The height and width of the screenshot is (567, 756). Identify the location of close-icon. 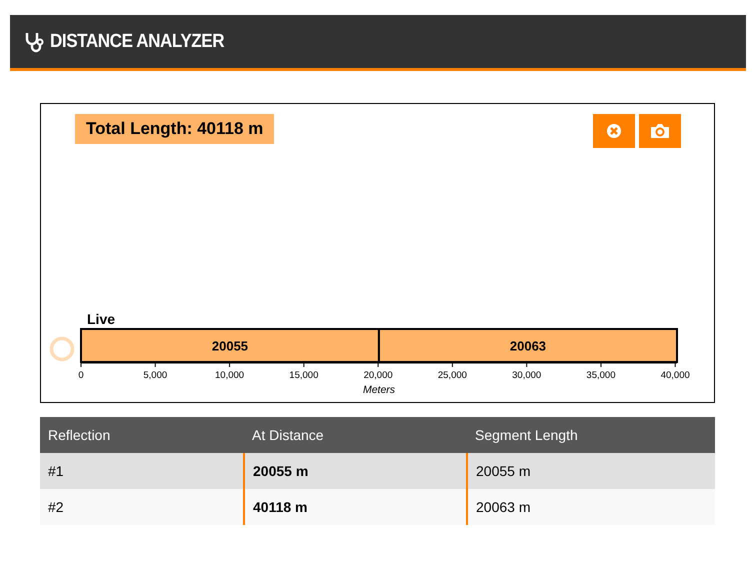
(614, 131).